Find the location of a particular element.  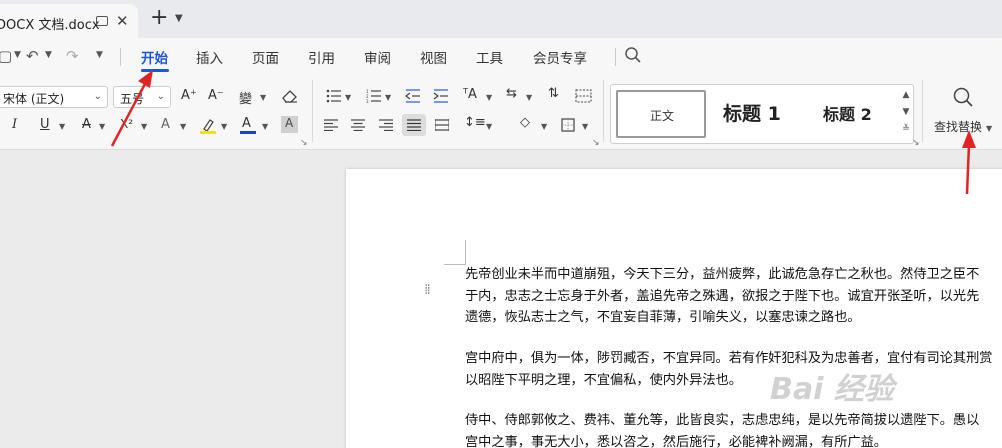

strikethrough-button: A is located at coordinates (86, 124).